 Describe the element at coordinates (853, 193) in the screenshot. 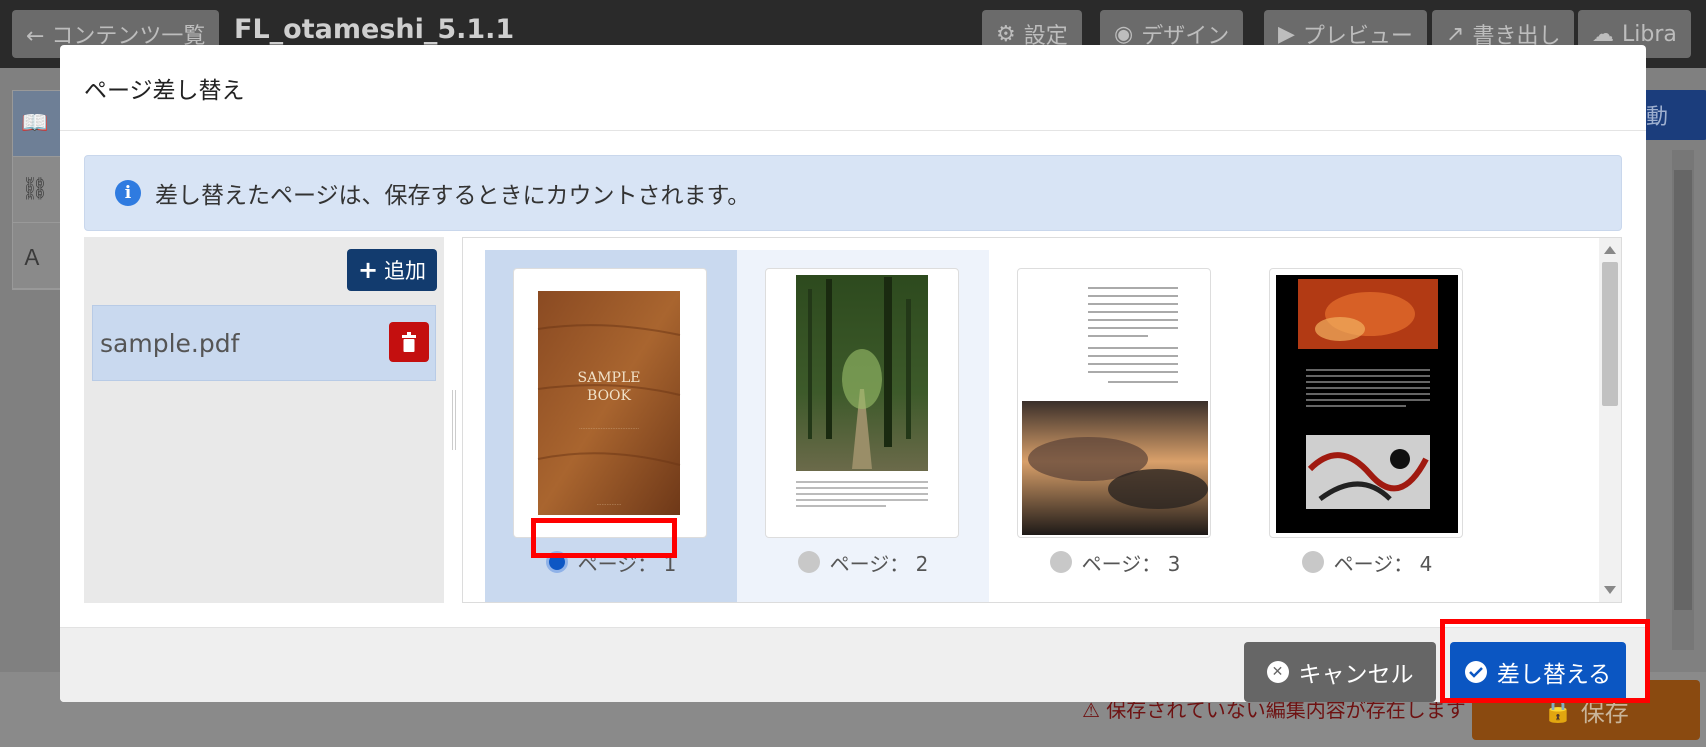

I see `info-alert: i 差し替えたページは、保存するときにカウントされます。` at that location.